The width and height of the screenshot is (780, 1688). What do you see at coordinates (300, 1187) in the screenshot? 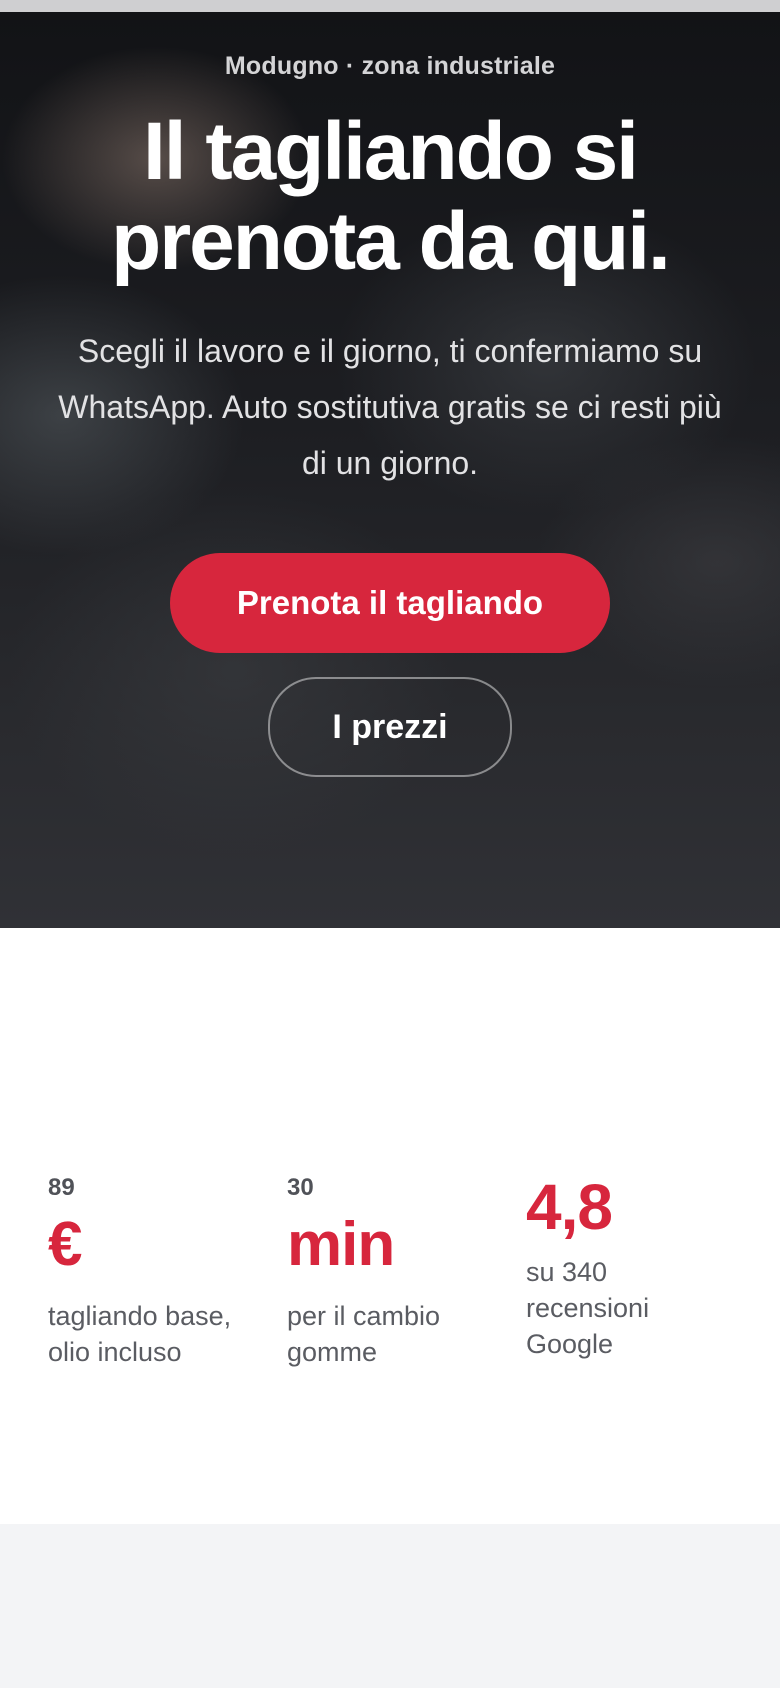
I see `stat-time-value: 30` at bounding box center [300, 1187].